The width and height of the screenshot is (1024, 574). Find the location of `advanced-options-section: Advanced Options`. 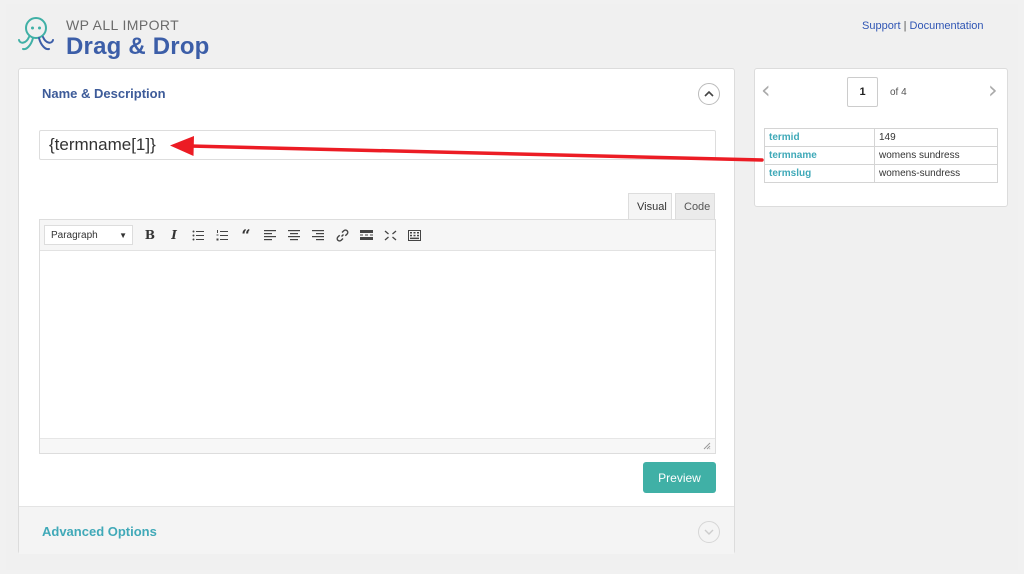

advanced-options-section: Advanced Options is located at coordinates (376, 530).